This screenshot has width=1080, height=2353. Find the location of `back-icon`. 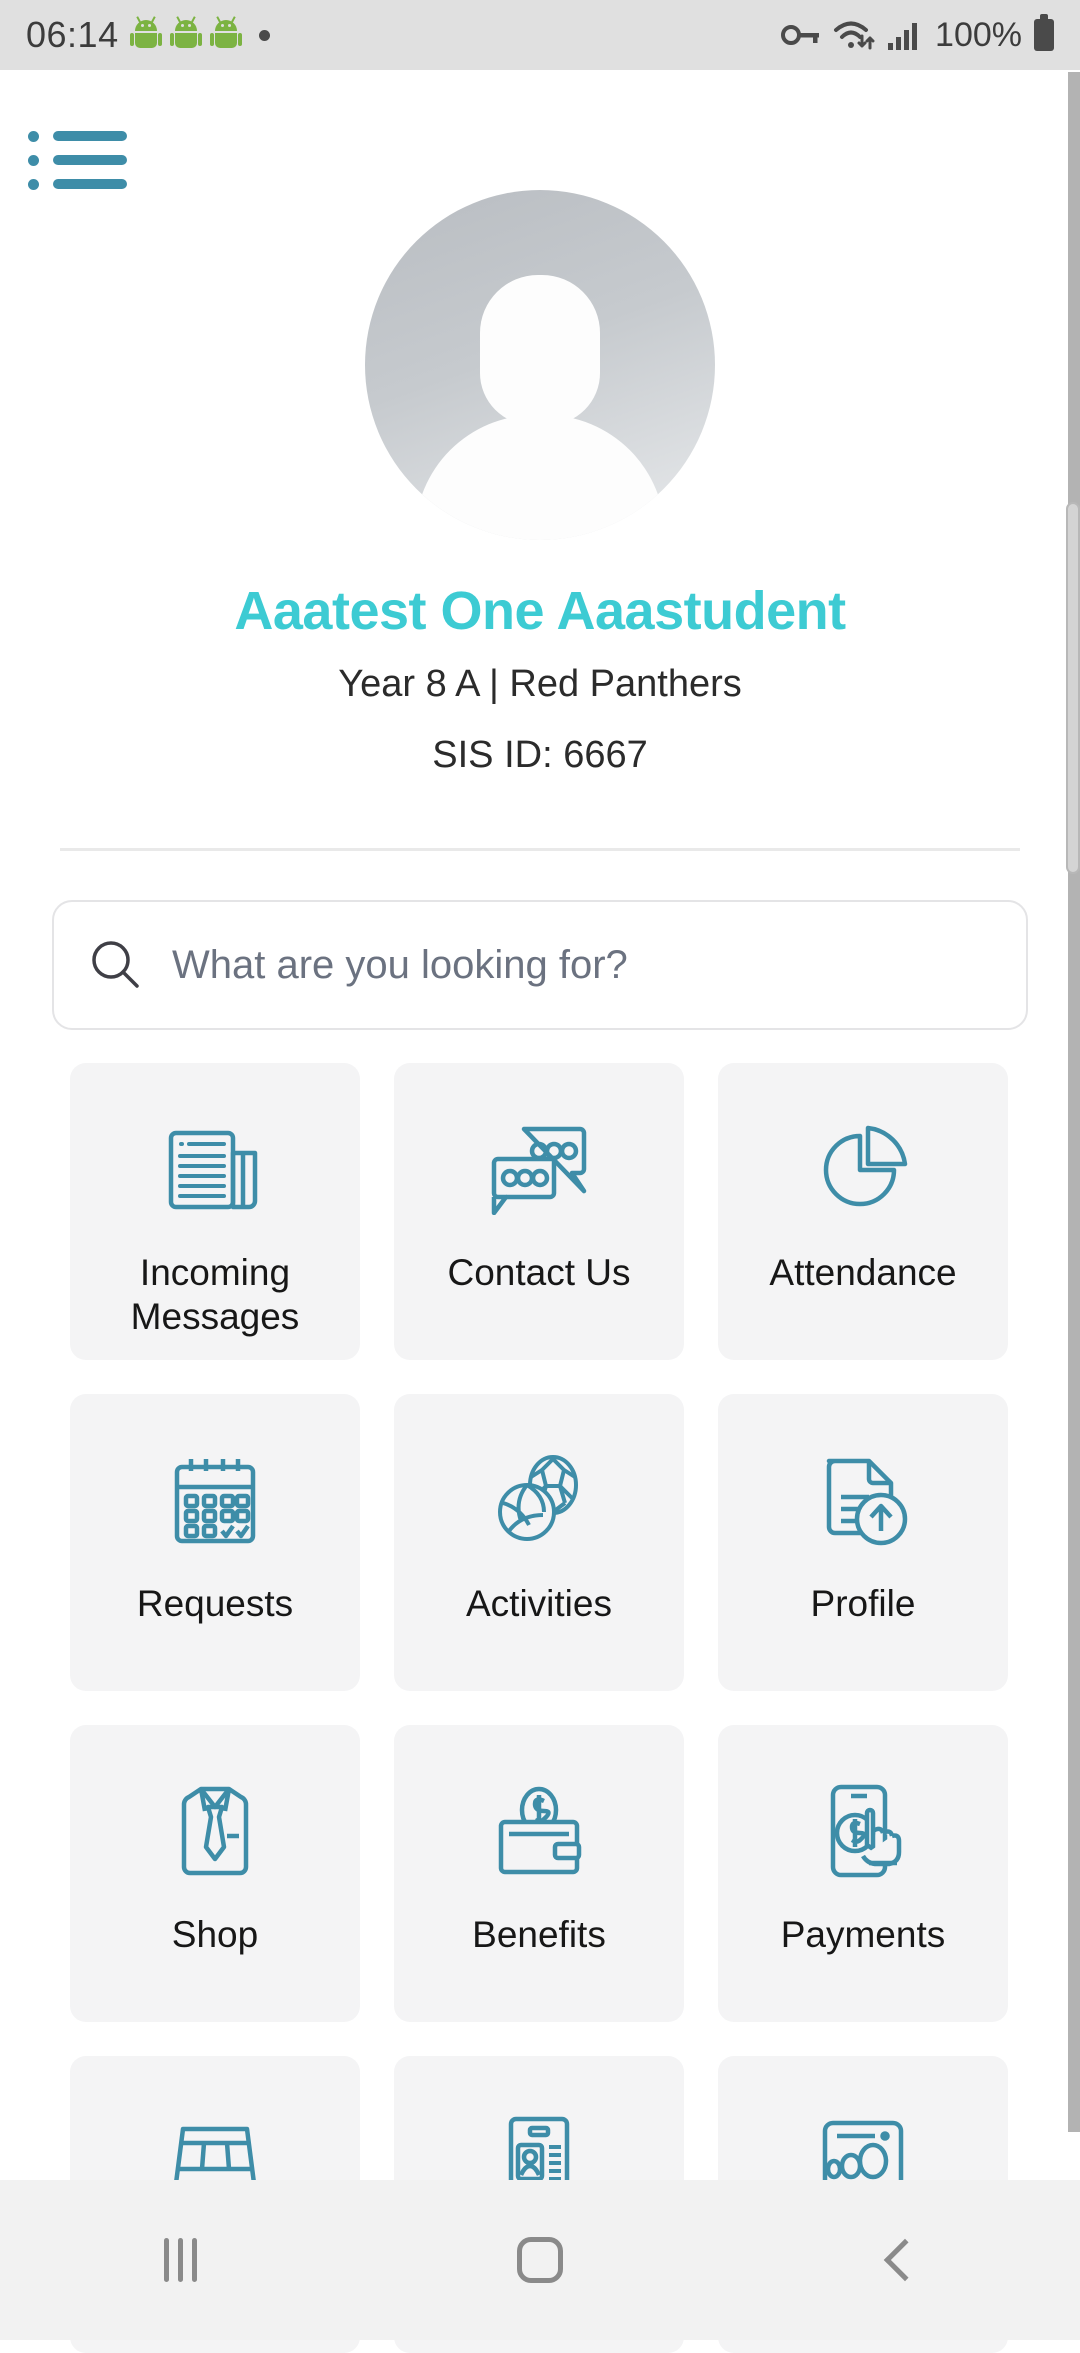

back-icon is located at coordinates (900, 2260).